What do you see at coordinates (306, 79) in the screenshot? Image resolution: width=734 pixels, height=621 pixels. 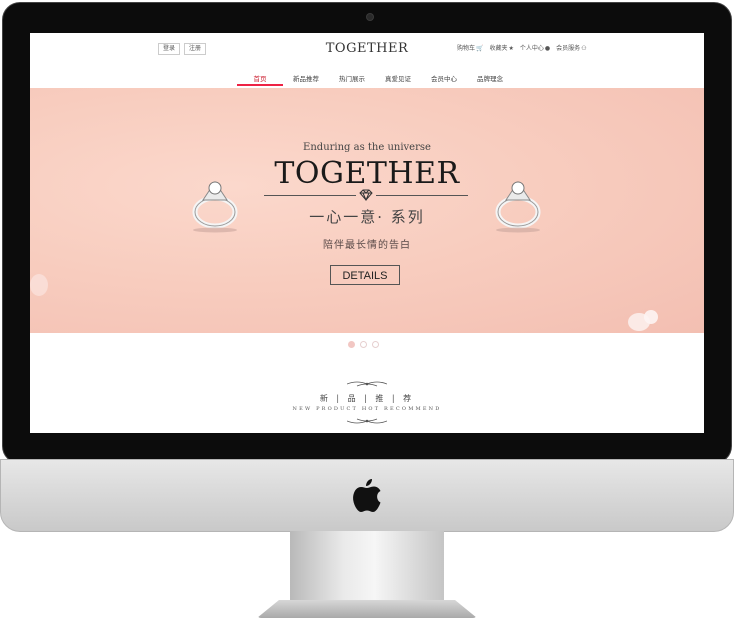 I see `nav-item-new-products: 新品推荐` at bounding box center [306, 79].